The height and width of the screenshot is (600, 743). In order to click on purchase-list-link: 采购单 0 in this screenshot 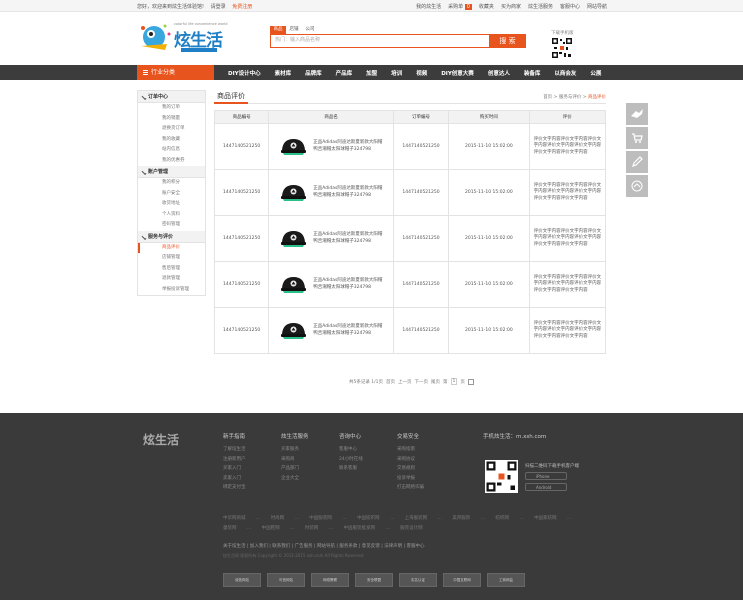, I will do `click(460, 6)`.